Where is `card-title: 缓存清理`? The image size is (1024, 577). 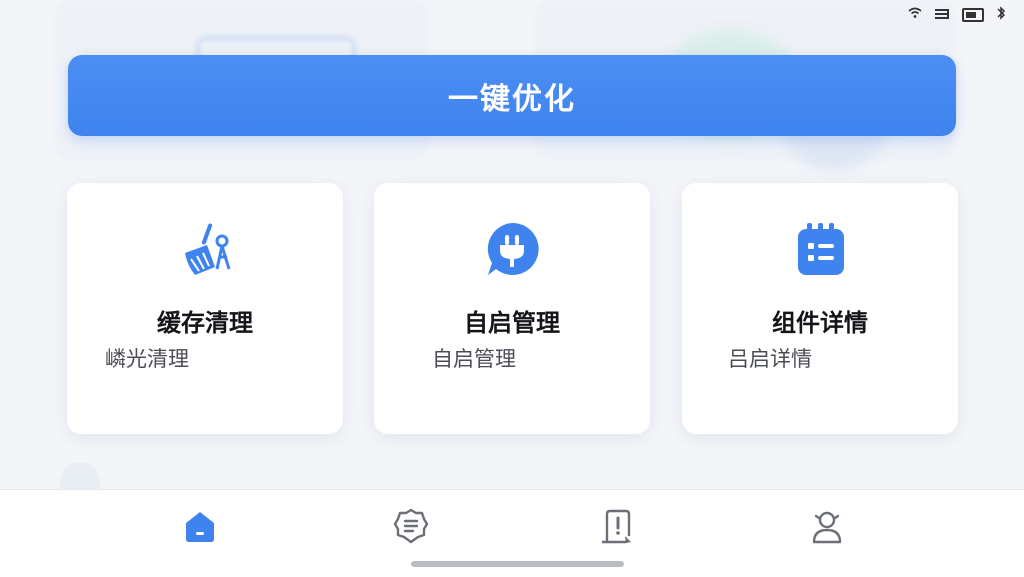
card-title: 缓存清理 is located at coordinates (205, 323).